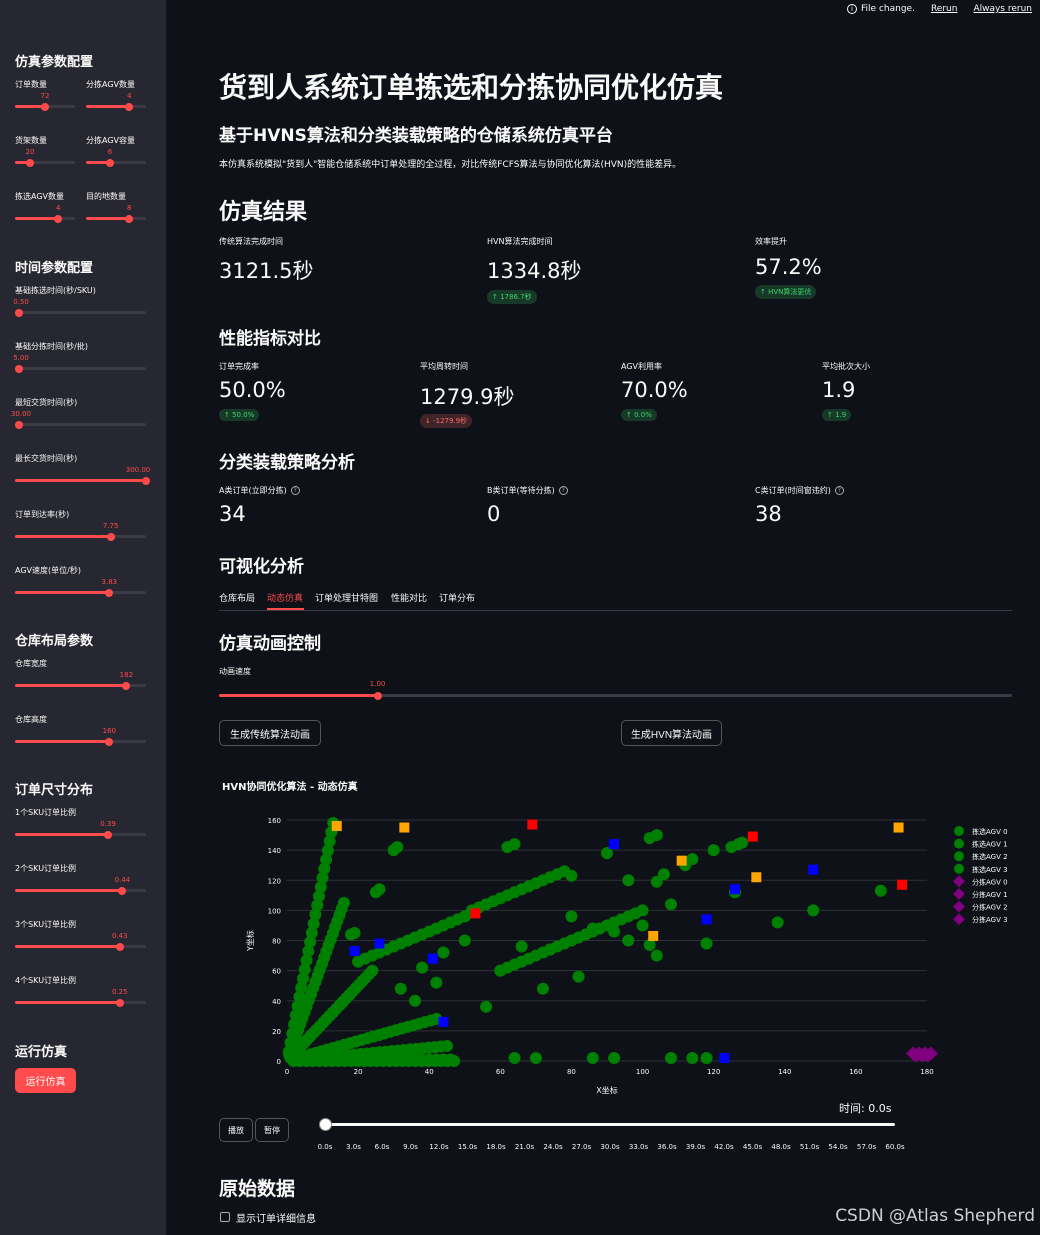 The image size is (1040, 1235). What do you see at coordinates (80, 730) in the screenshot?
I see `sidebar-slider: 仓库高度 160` at bounding box center [80, 730].